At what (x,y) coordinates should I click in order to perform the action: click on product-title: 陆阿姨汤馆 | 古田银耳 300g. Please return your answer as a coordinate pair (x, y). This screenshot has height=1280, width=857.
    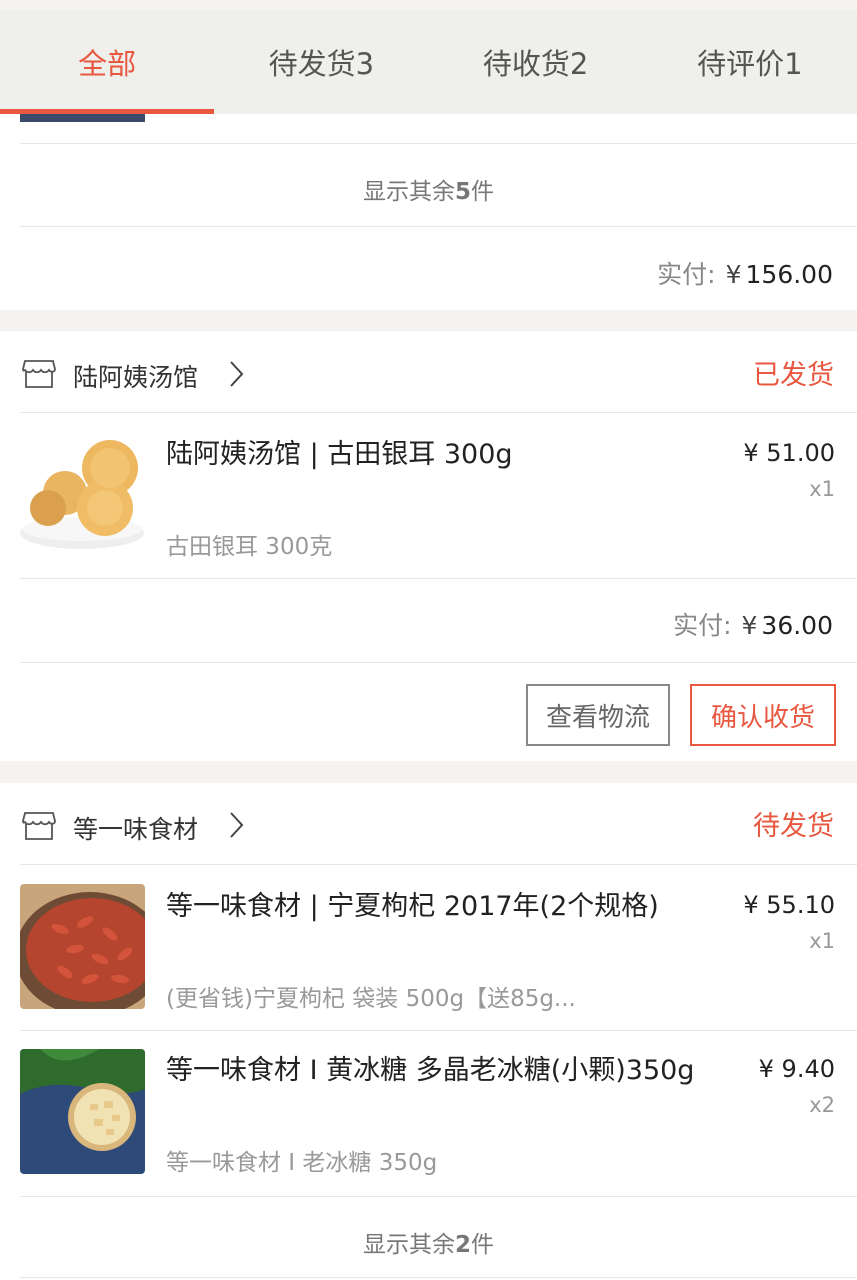
    Looking at the image, I should click on (339, 454).